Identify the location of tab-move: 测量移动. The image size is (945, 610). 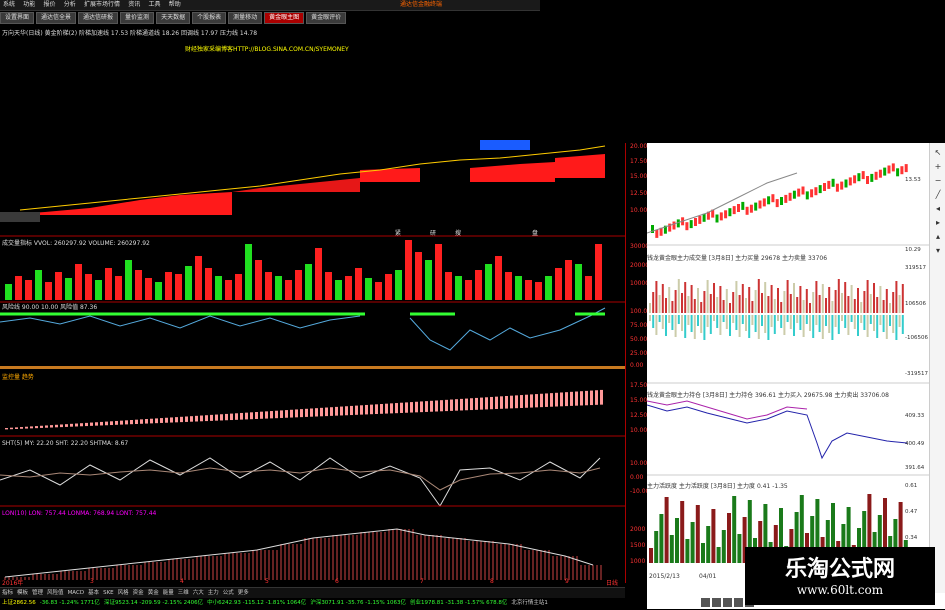
(245, 18).